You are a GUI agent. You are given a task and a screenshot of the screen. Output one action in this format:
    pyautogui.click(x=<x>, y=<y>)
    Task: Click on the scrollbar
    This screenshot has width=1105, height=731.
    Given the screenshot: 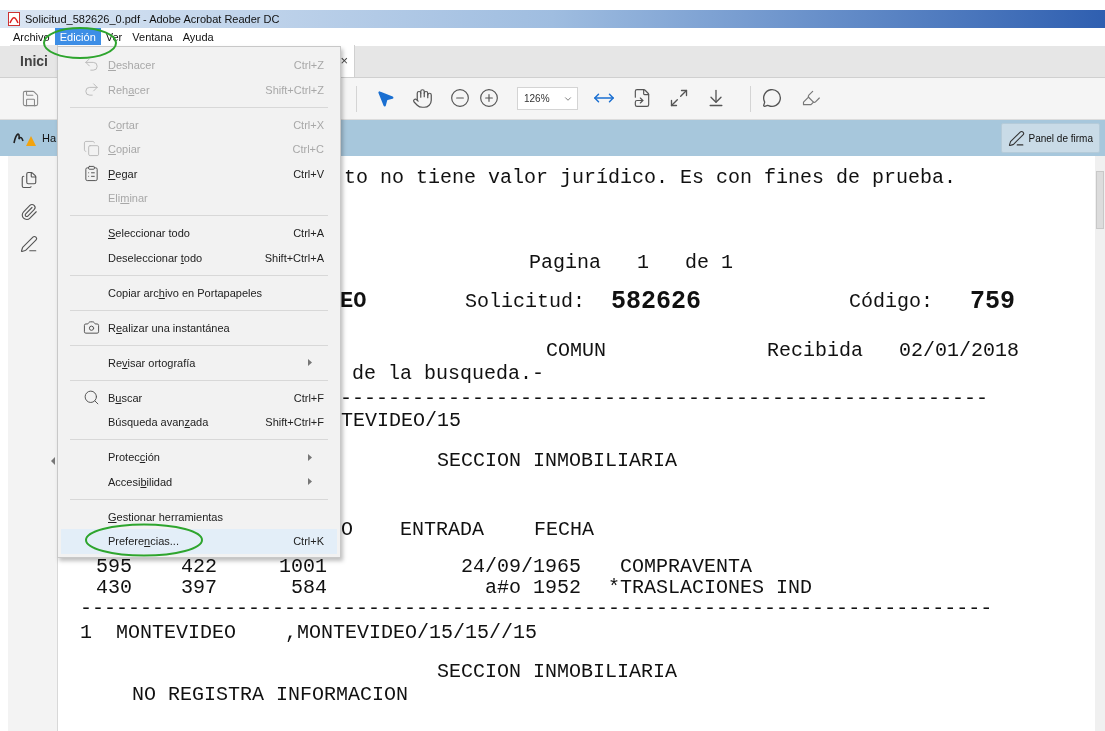 What is the action you would take?
    pyautogui.click(x=1100, y=443)
    